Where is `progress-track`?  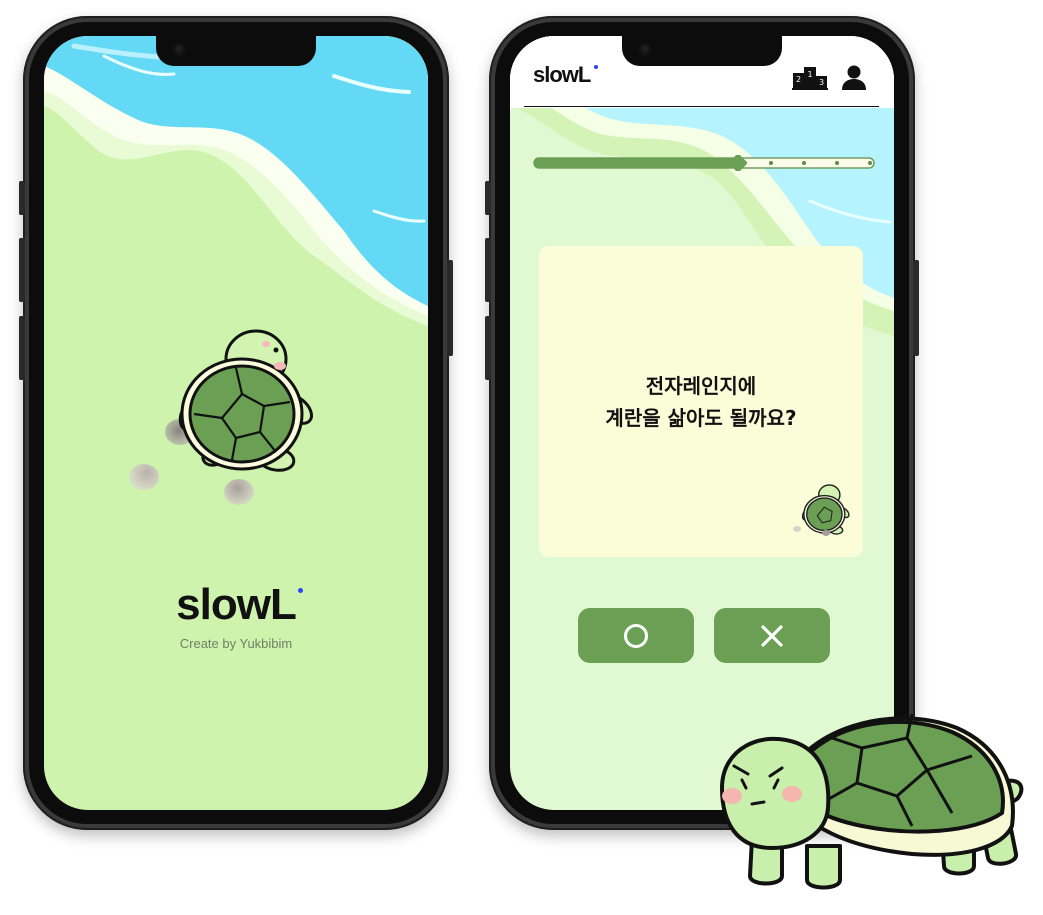 progress-track is located at coordinates (704, 163).